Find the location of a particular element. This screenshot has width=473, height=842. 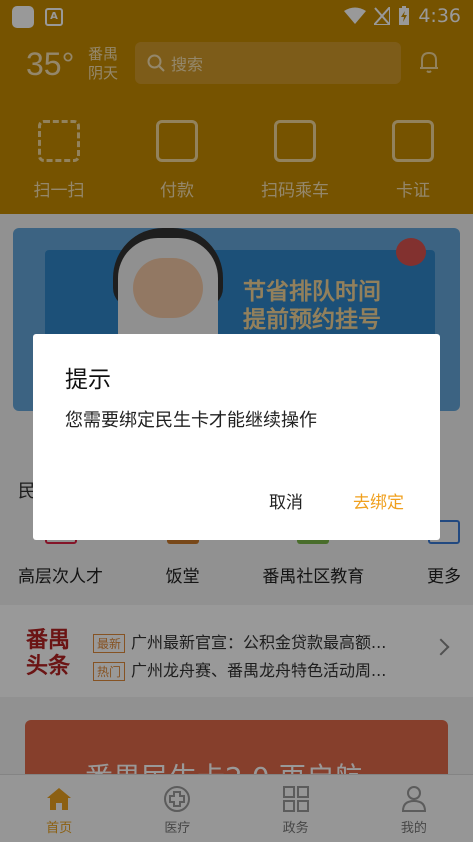

dialog-message: 您需要绑定民生卡才能继续操作 is located at coordinates (191, 420).